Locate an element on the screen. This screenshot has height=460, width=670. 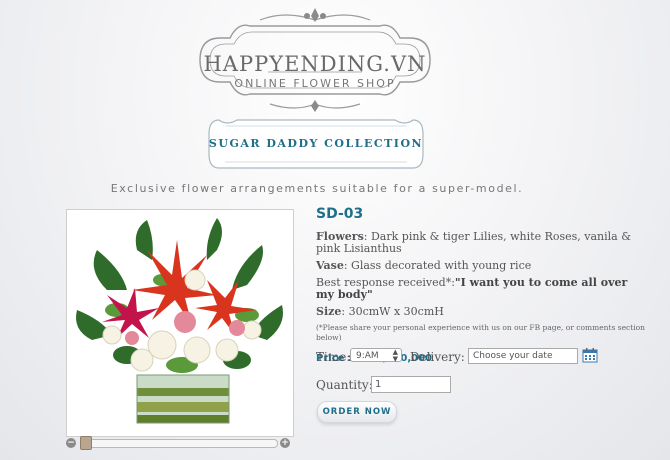
collection-banner: SUGAR DADDY COLLECTION is located at coordinates (316, 144).